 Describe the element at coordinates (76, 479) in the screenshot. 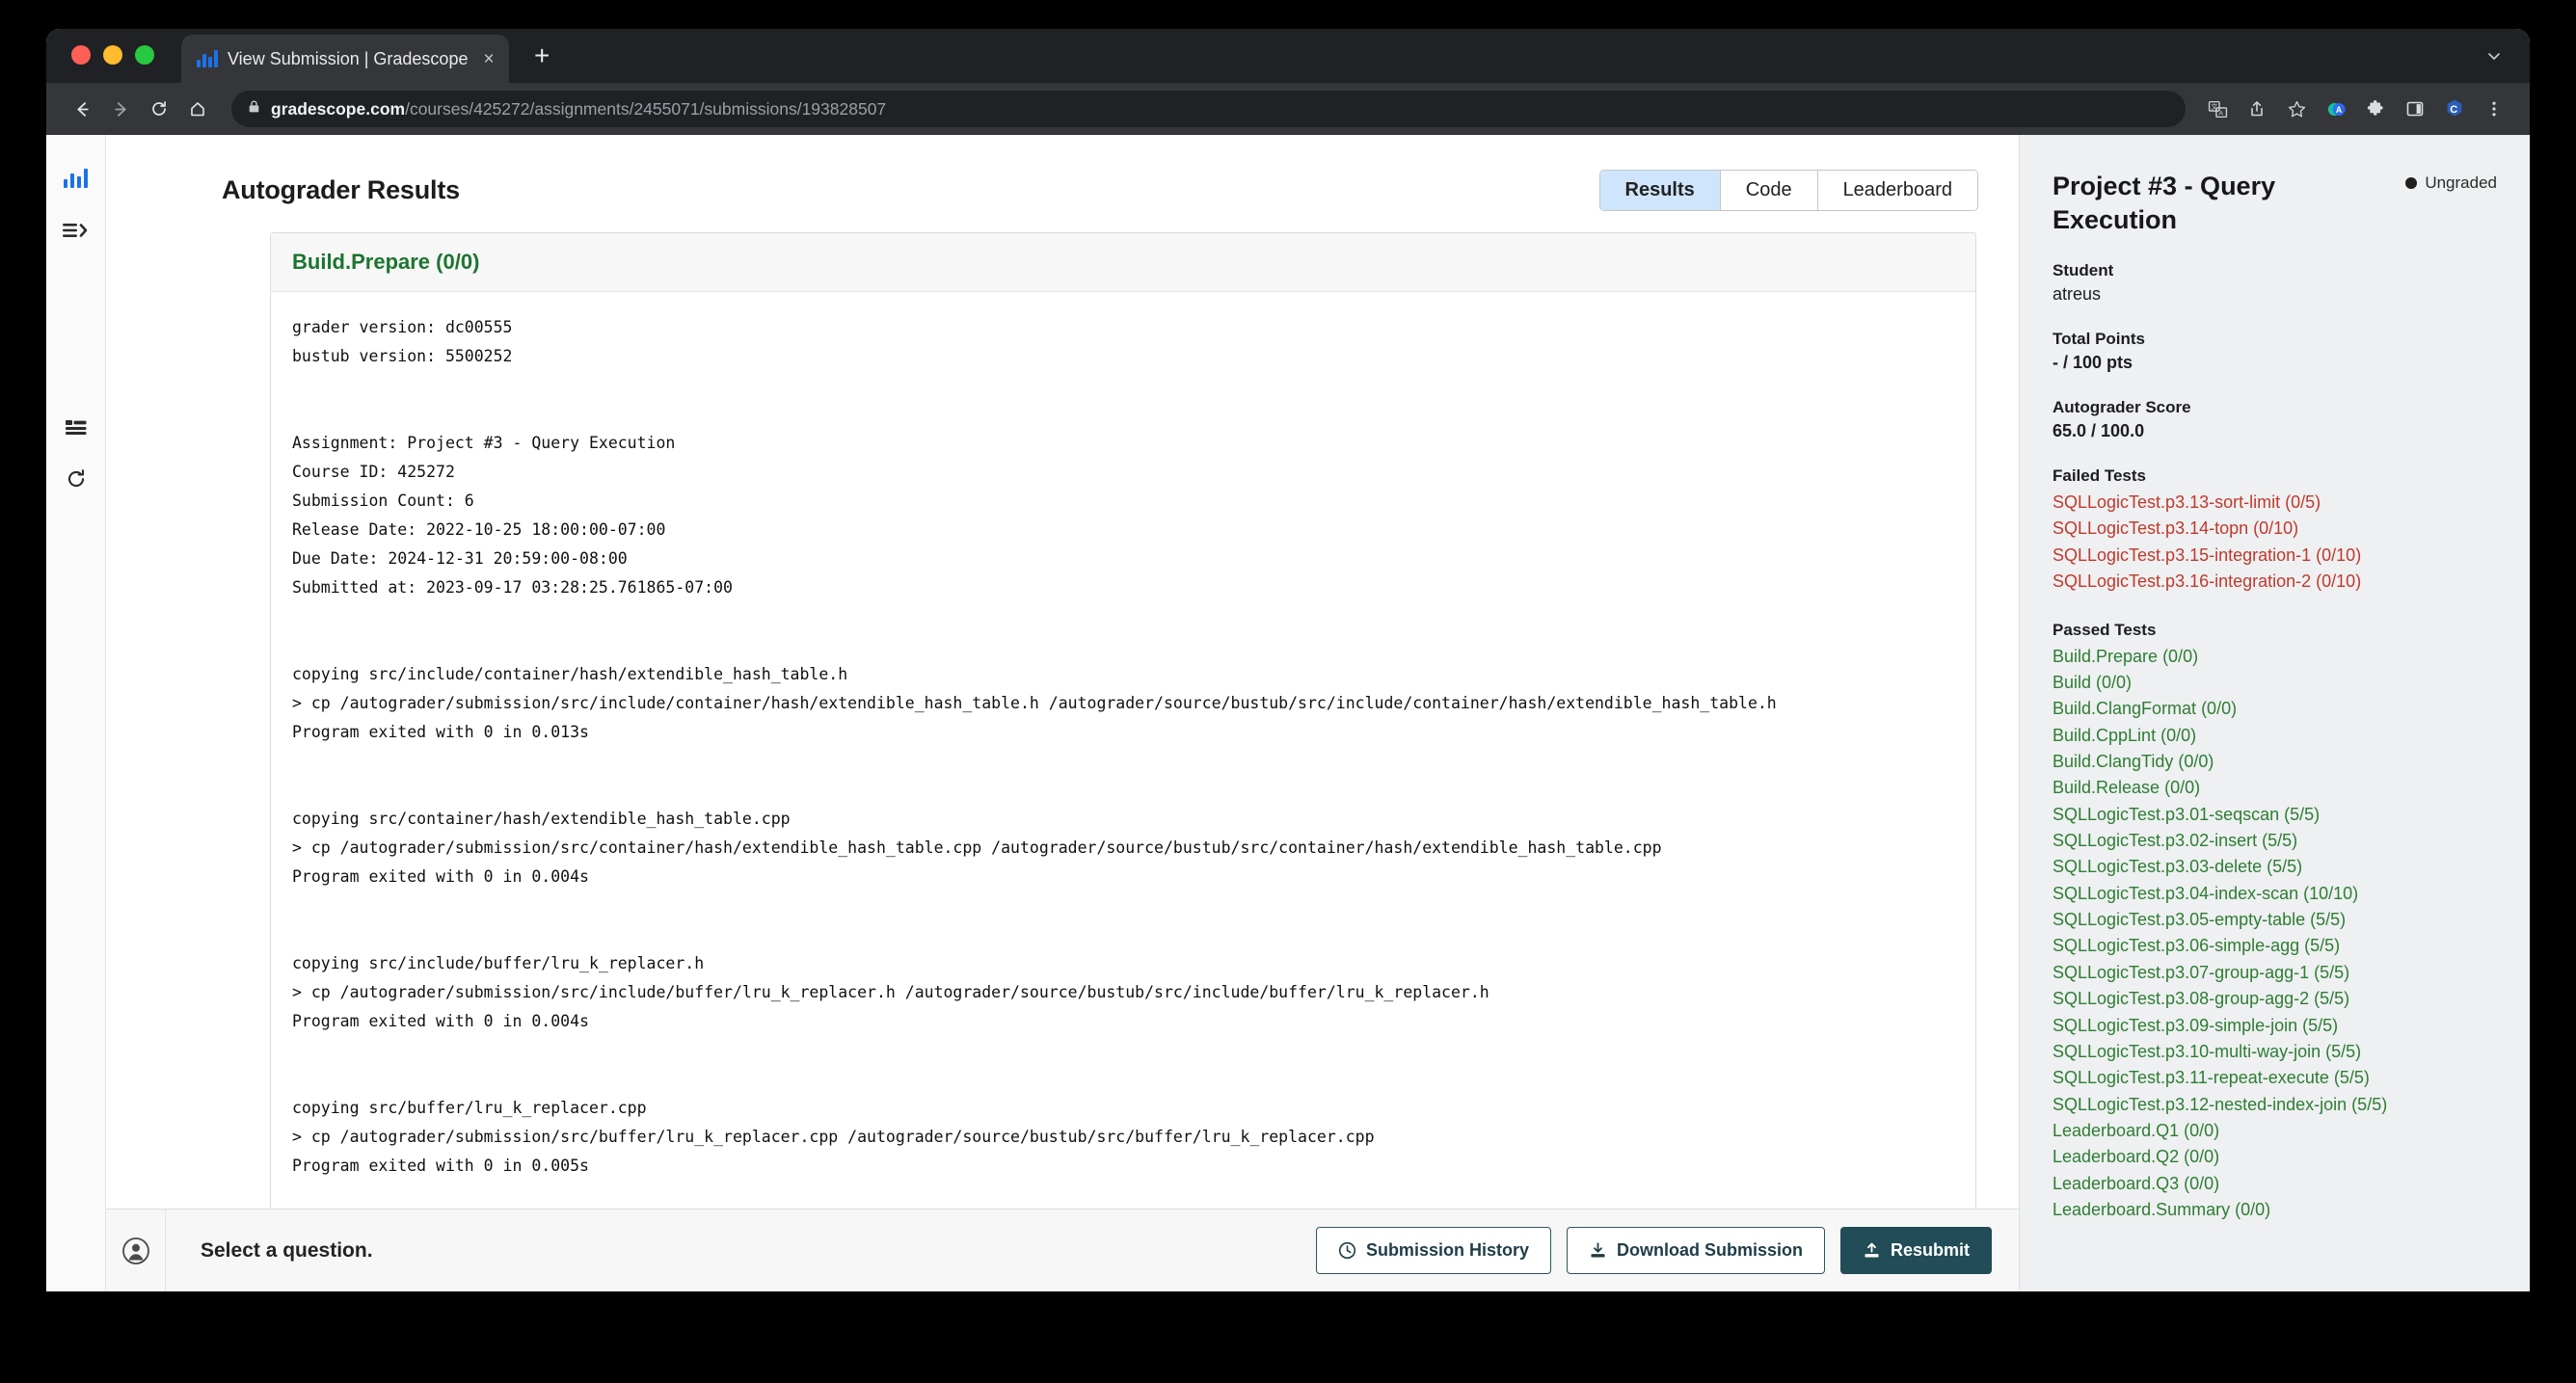

I see `refresh-icon` at that location.